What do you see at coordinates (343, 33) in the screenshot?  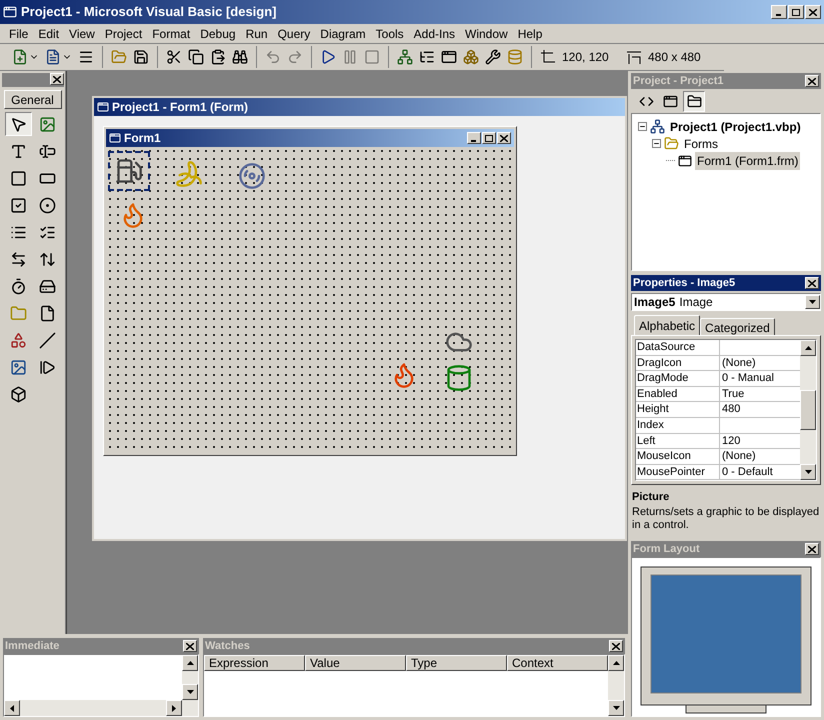 I see `menu-item: Diagram` at bounding box center [343, 33].